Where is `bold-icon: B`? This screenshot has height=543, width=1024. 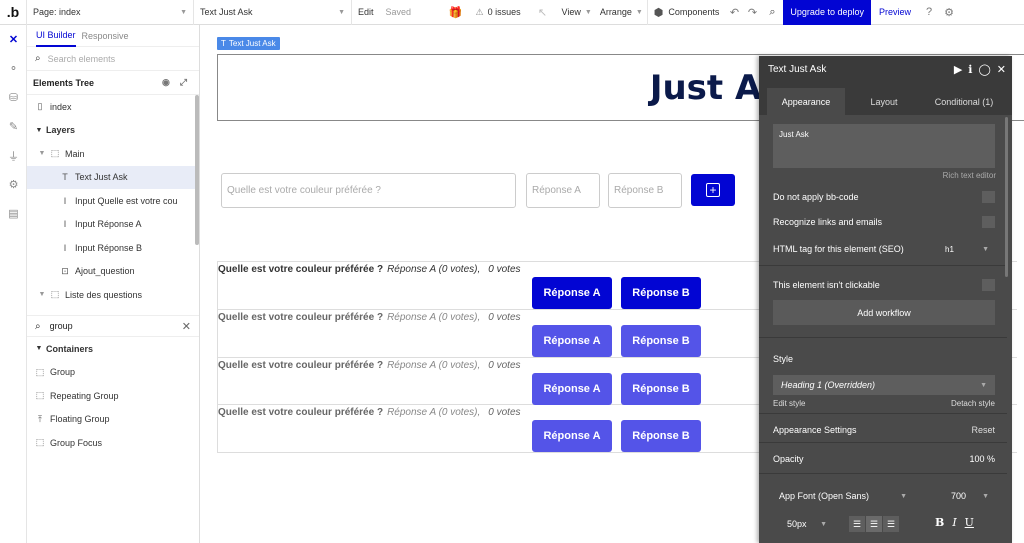 bold-icon: B is located at coordinates (939, 522).